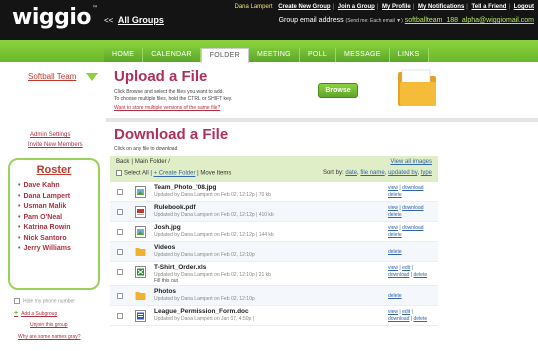 This screenshot has width=538, height=351. What do you see at coordinates (372, 173) in the screenshot?
I see `sort-by-file-name: file name` at bounding box center [372, 173].